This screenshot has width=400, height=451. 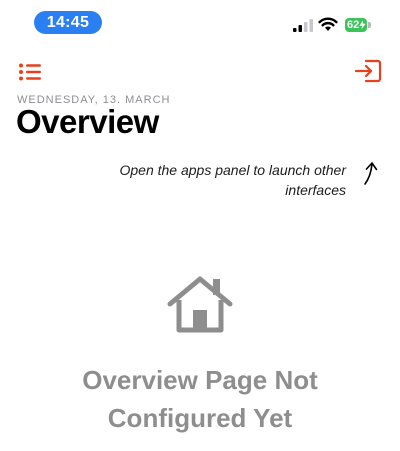 What do you see at coordinates (353, 25) in the screenshot?
I see `battery-level: 62` at bounding box center [353, 25].